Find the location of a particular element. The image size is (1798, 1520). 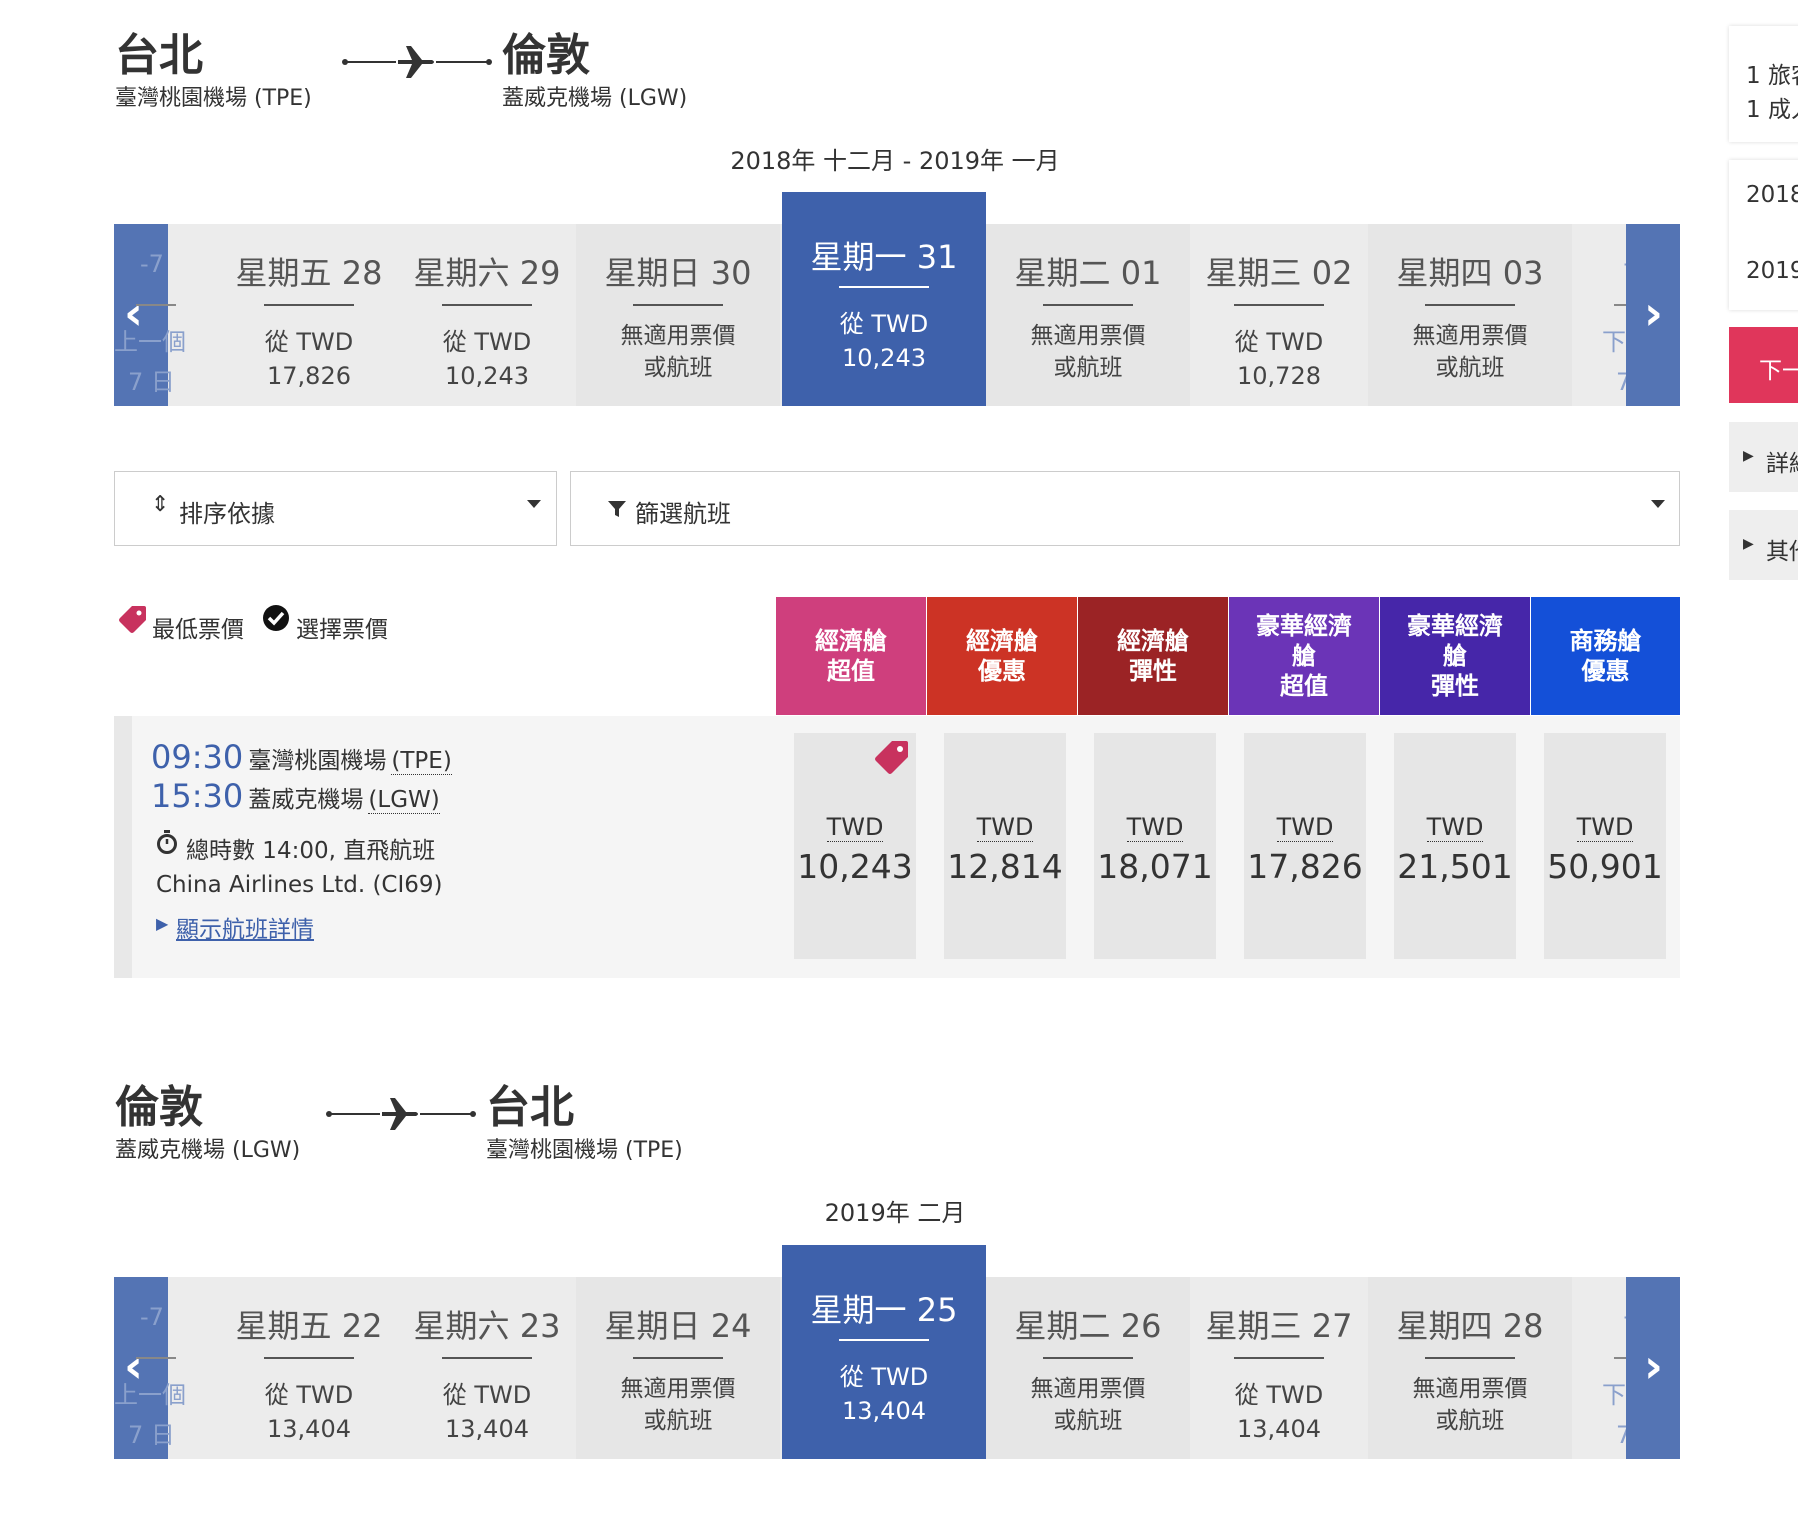

filter-label: 篩選航班 is located at coordinates (683, 514).